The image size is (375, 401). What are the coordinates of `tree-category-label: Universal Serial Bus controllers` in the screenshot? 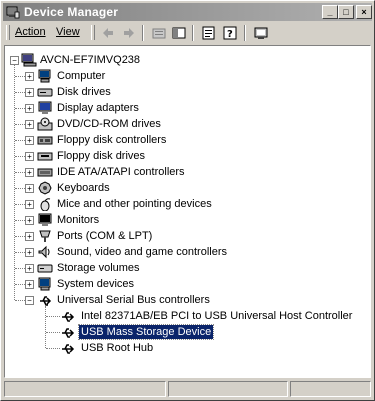 It's located at (133, 300).